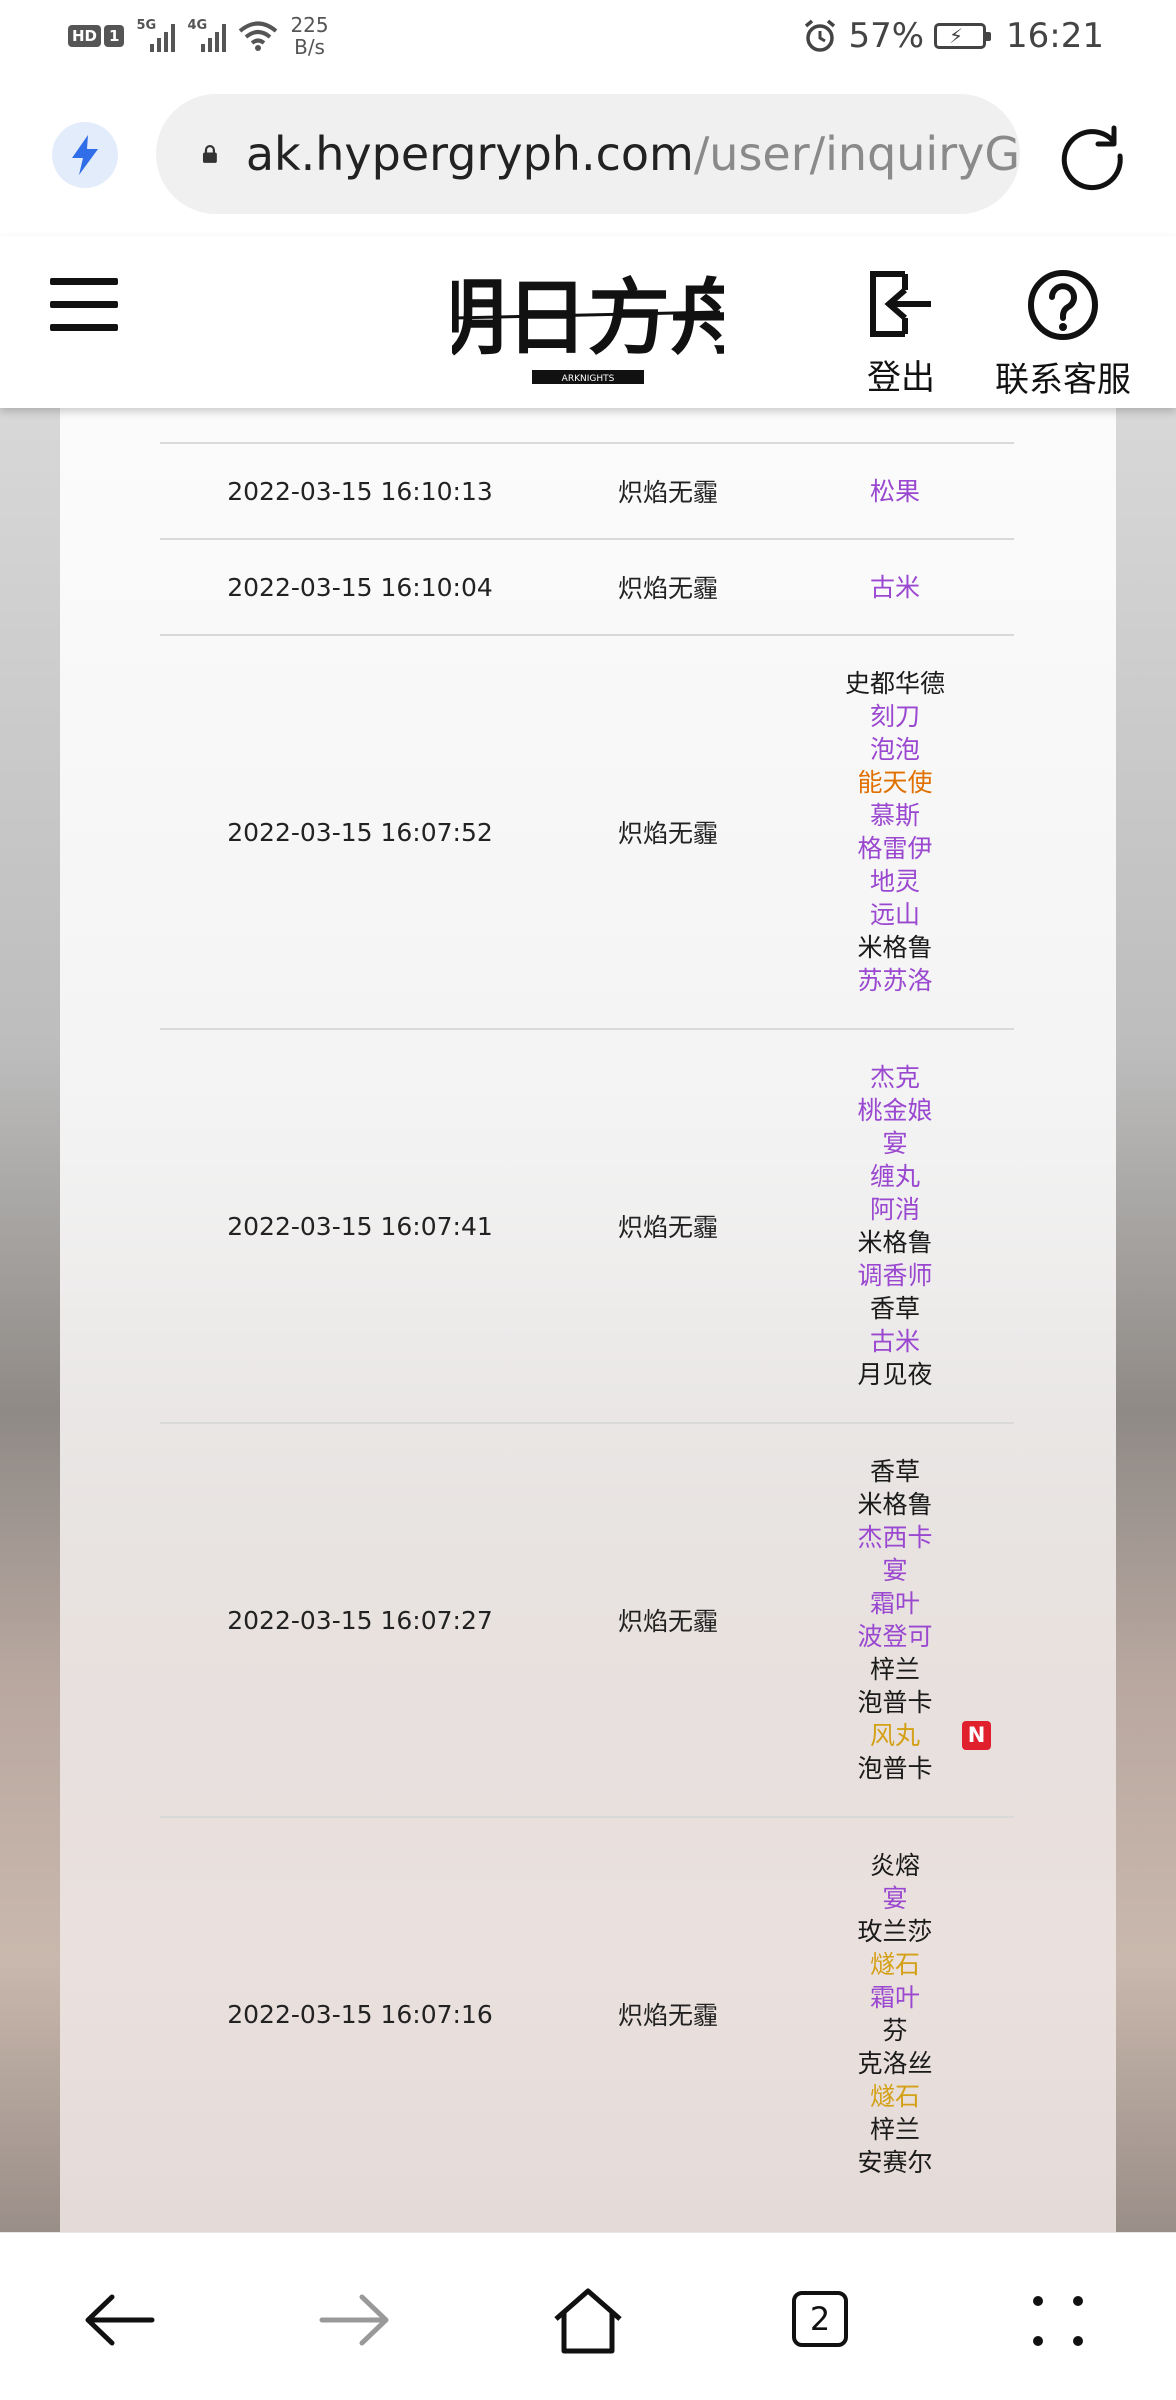 The width and height of the screenshot is (1176, 2400). Describe the element at coordinates (588, 379) in the screenshot. I see `logo-subtext: ARKNIGHTS` at that location.